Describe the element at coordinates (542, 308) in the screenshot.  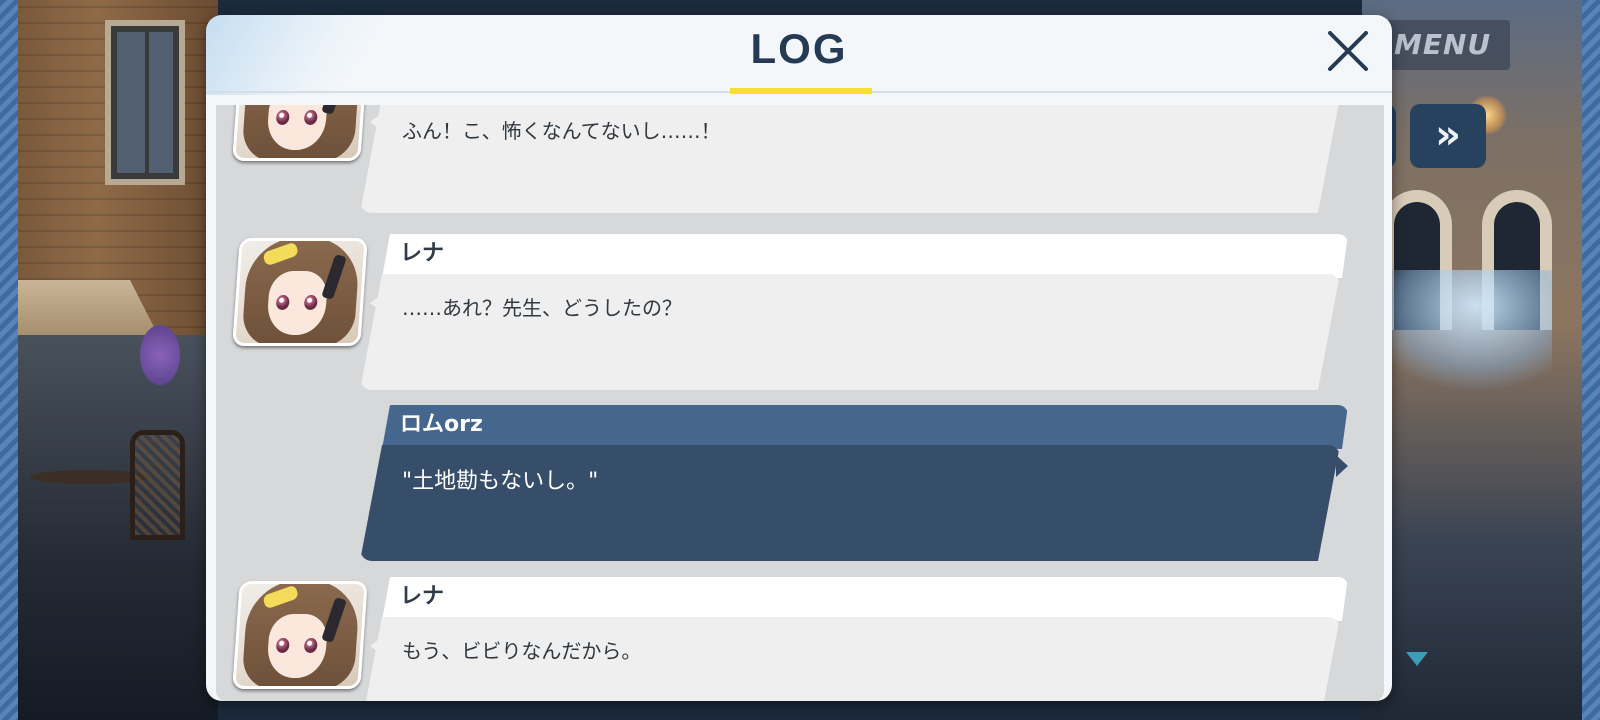
I see `message-text: ……あれ？先生、どうしたの？` at that location.